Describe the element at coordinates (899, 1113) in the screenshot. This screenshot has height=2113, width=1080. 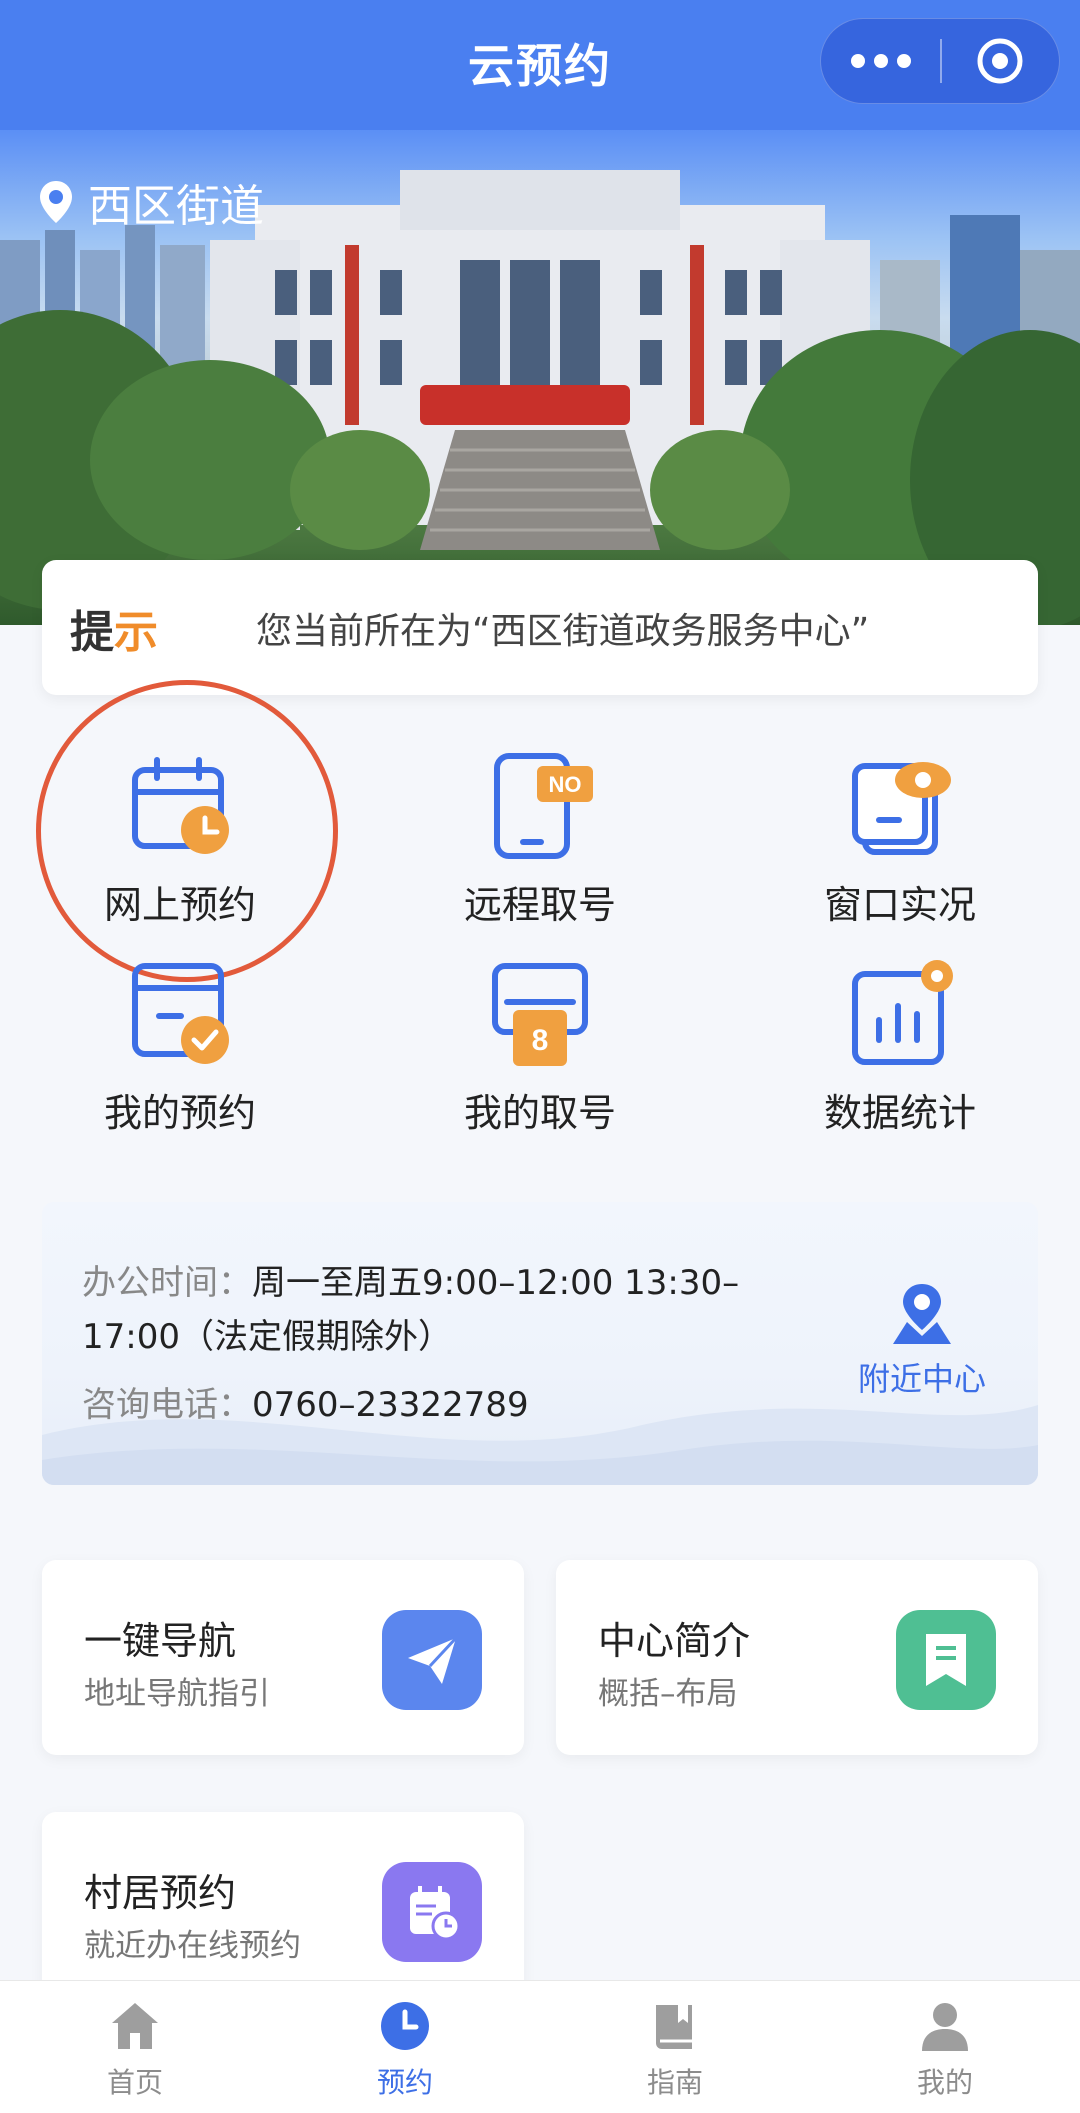
I see `grid-label: 数据统计` at that location.